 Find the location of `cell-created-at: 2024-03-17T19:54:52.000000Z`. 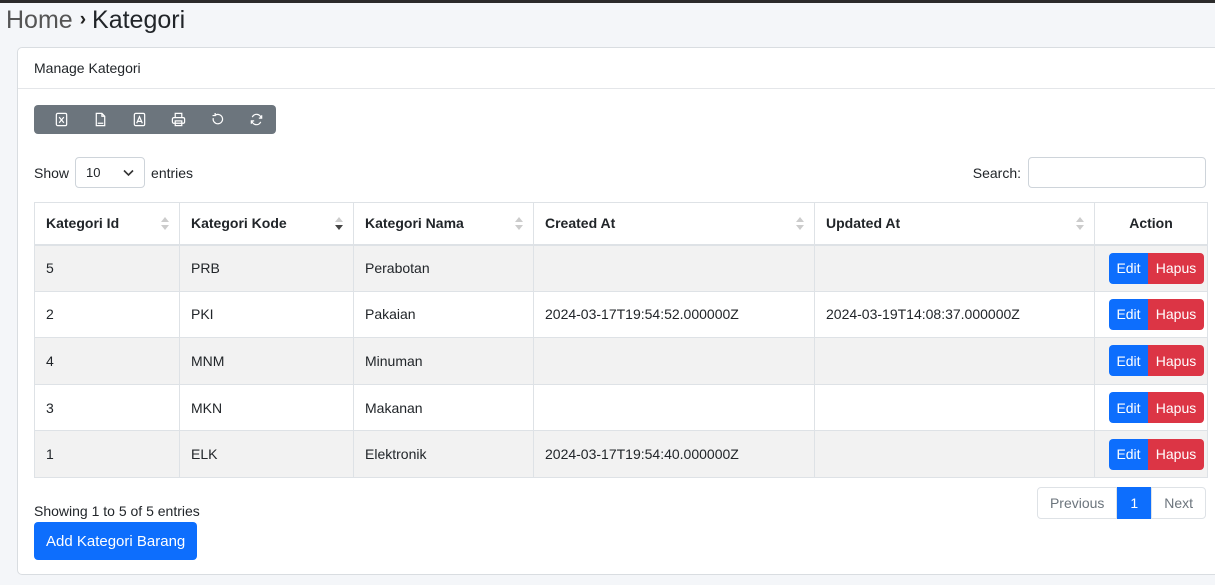

cell-created-at: 2024-03-17T19:54:52.000000Z is located at coordinates (674, 314).